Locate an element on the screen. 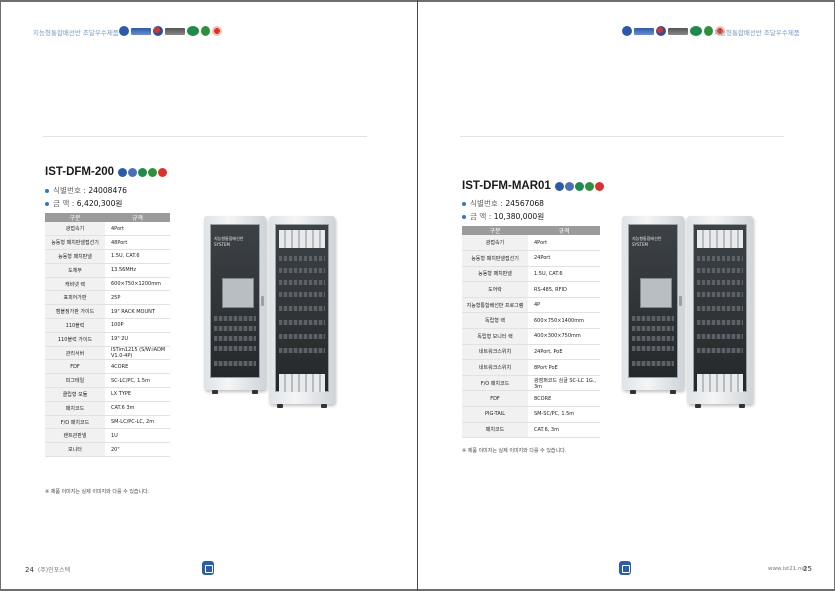 The height and width of the screenshot is (591, 835). spec-key: 능동형 패치판넬 is located at coordinates (75, 256).